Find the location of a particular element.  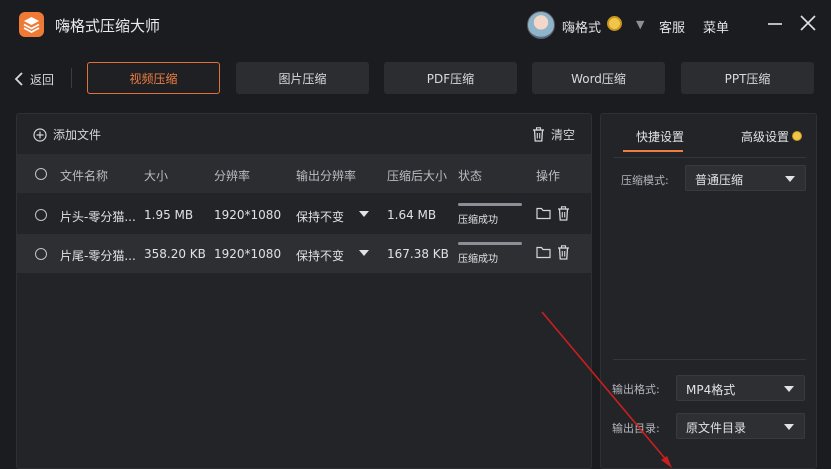

compress-mode-value: 普通压缩 is located at coordinates (719, 180).